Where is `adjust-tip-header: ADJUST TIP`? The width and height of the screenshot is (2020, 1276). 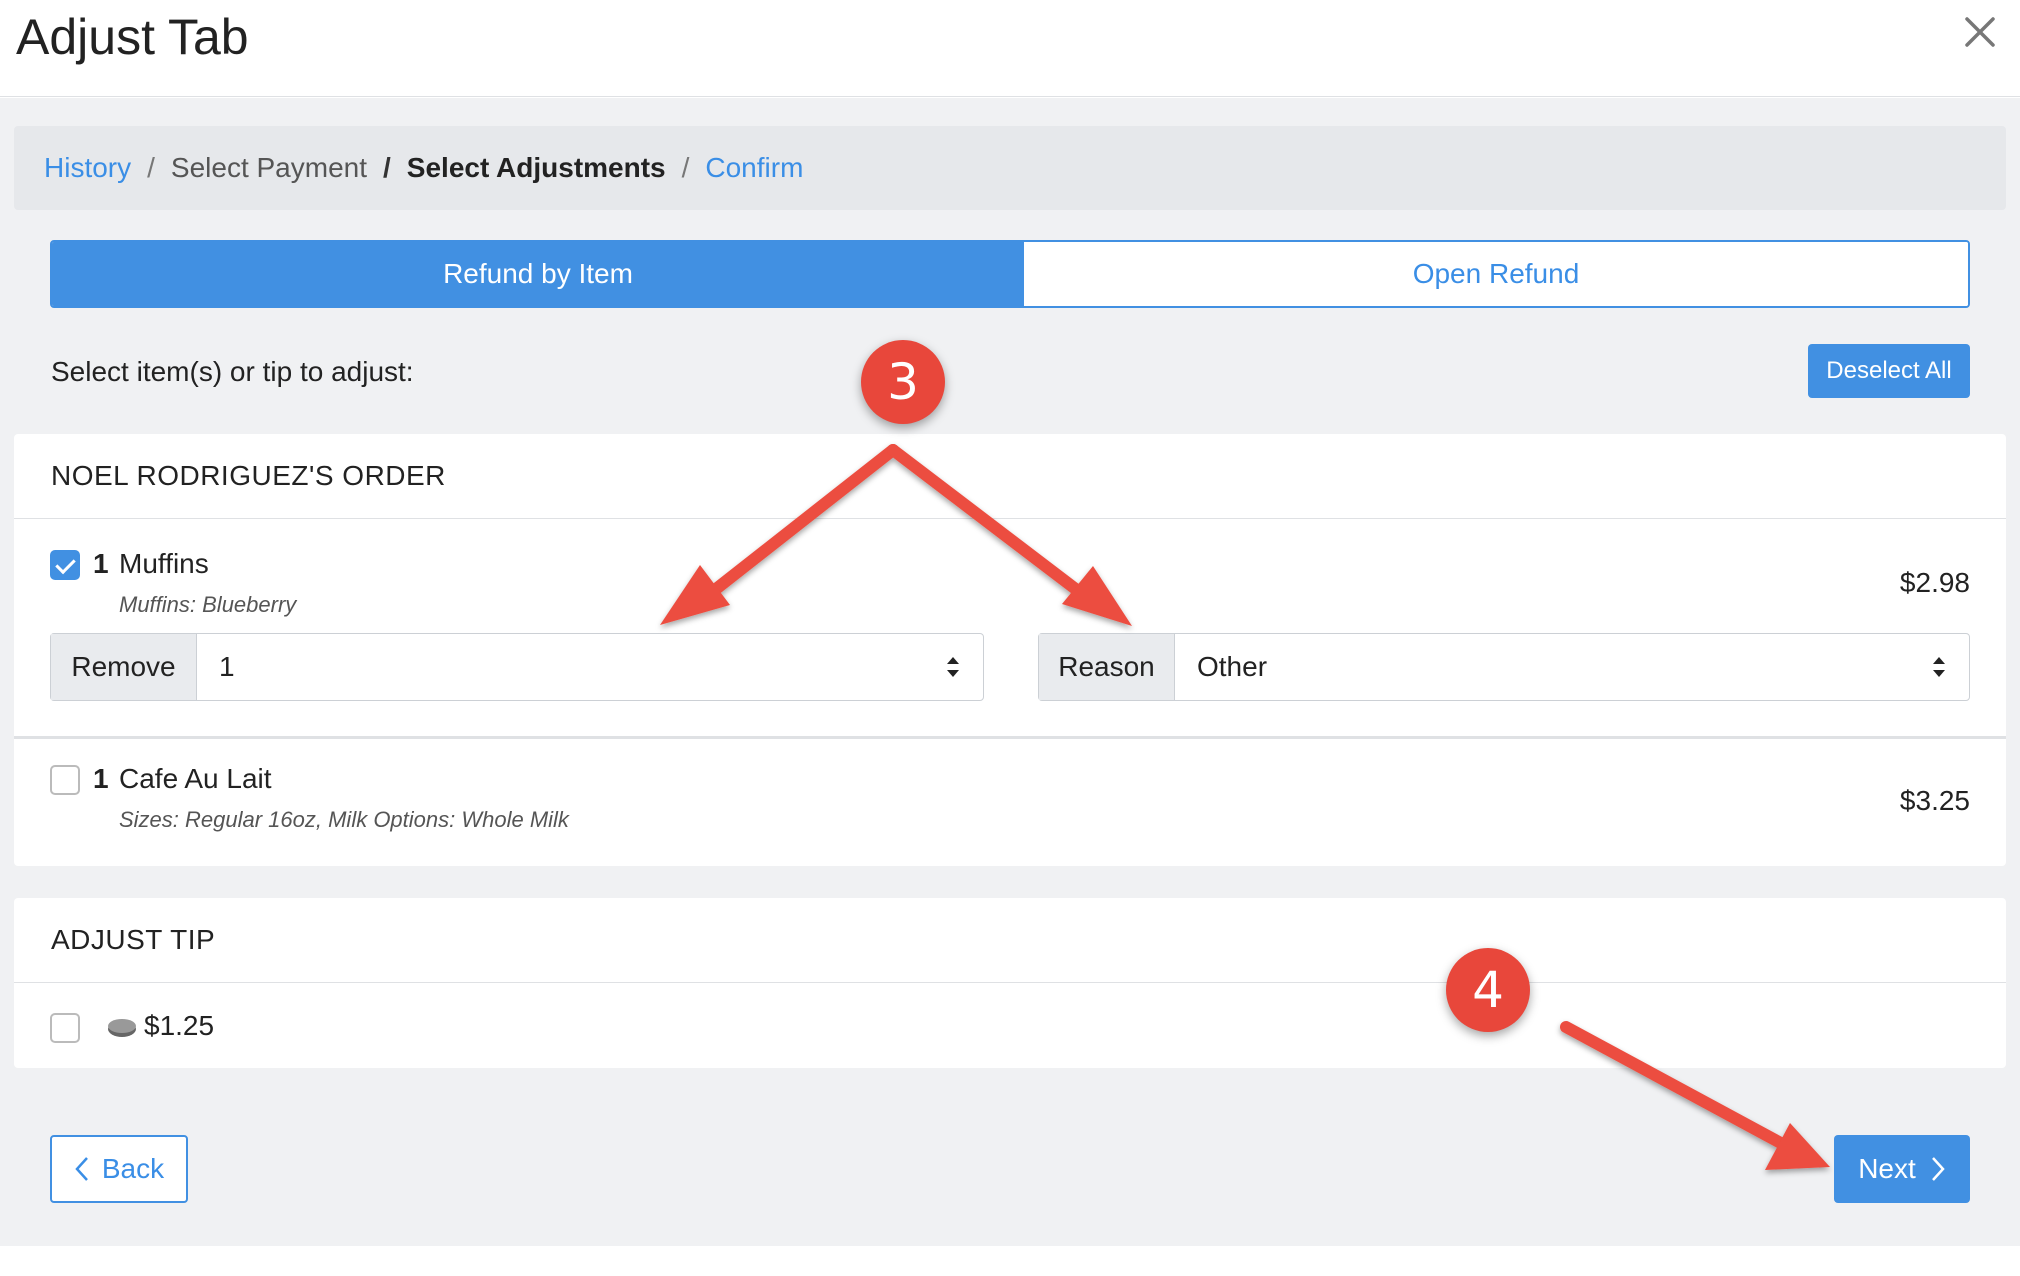
adjust-tip-header: ADJUST TIP is located at coordinates (1010, 940).